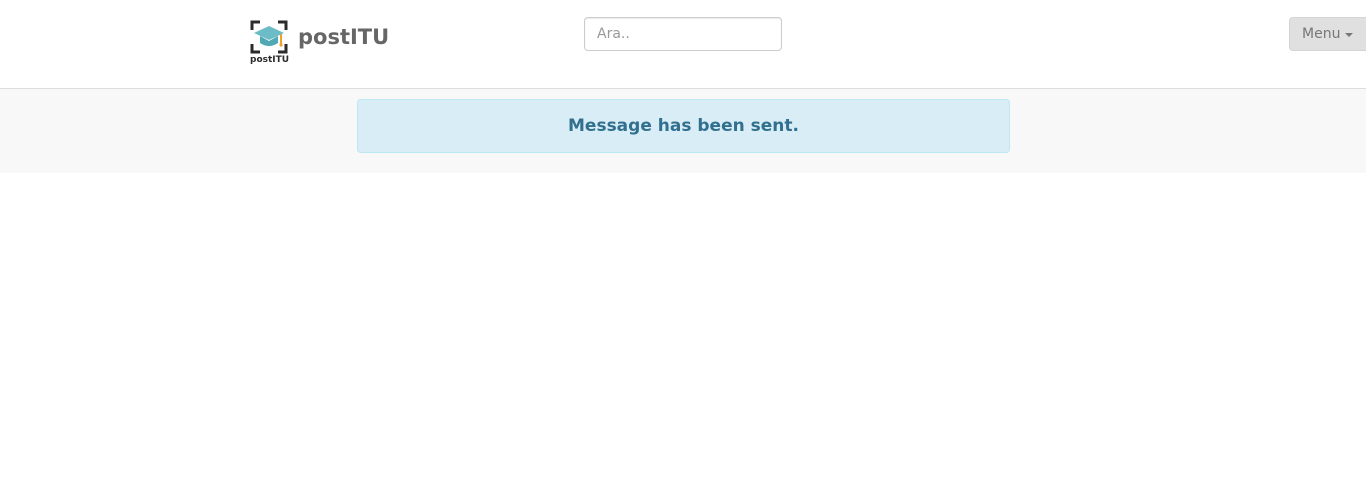 The image size is (1366, 483). I want to click on logo-caption: postITU, so click(270, 60).